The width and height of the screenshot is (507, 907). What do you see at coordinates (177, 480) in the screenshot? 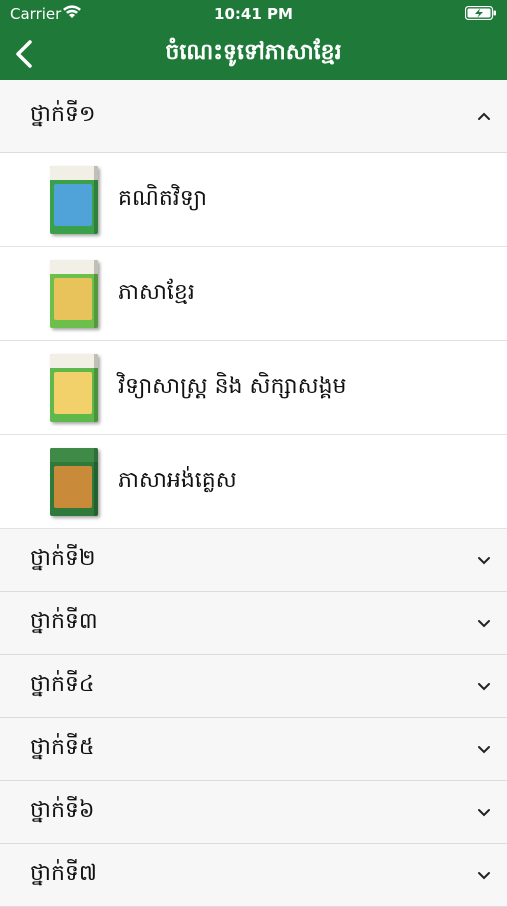
I see `book-title: ភាសាអង់គ្លេស` at bounding box center [177, 480].